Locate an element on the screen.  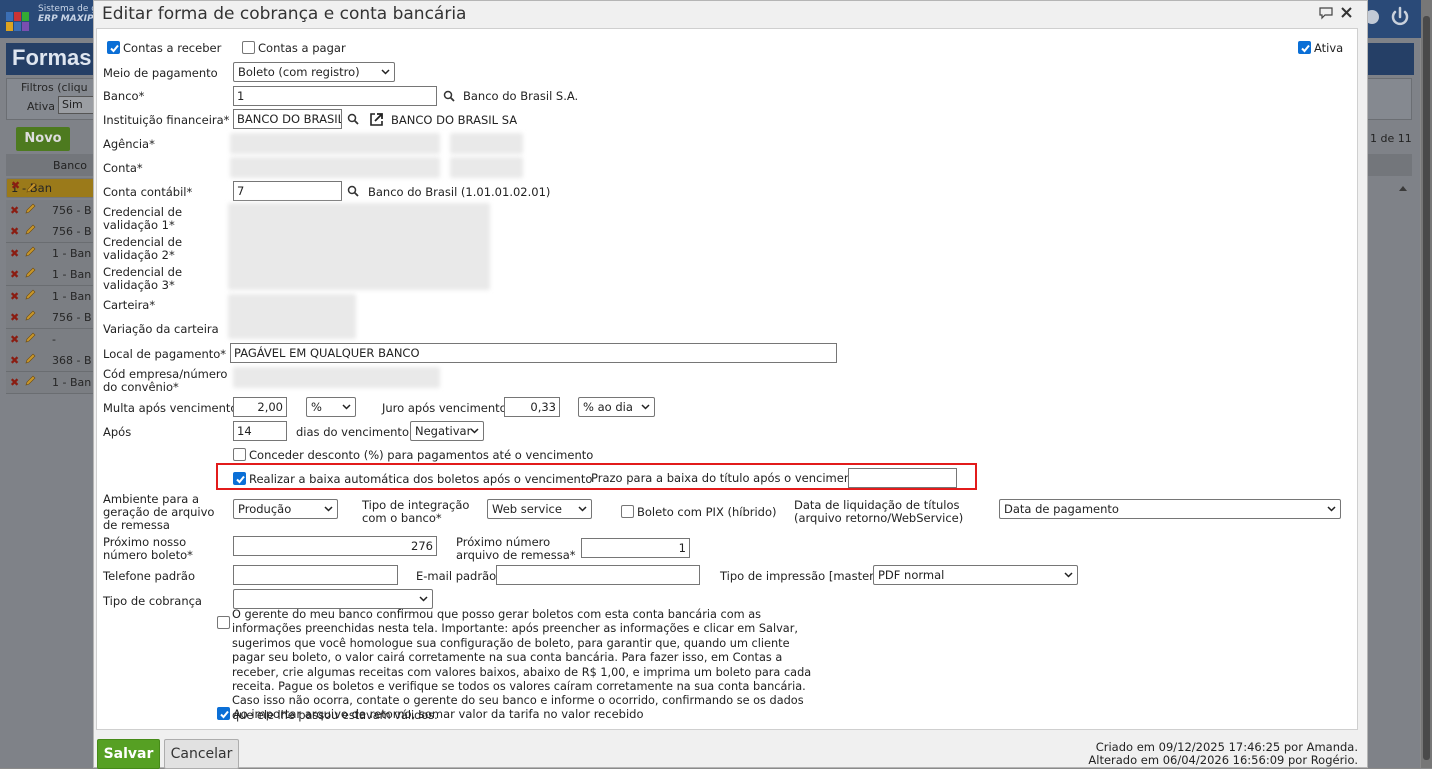
cancel-button: Cancelar is located at coordinates (201, 754).